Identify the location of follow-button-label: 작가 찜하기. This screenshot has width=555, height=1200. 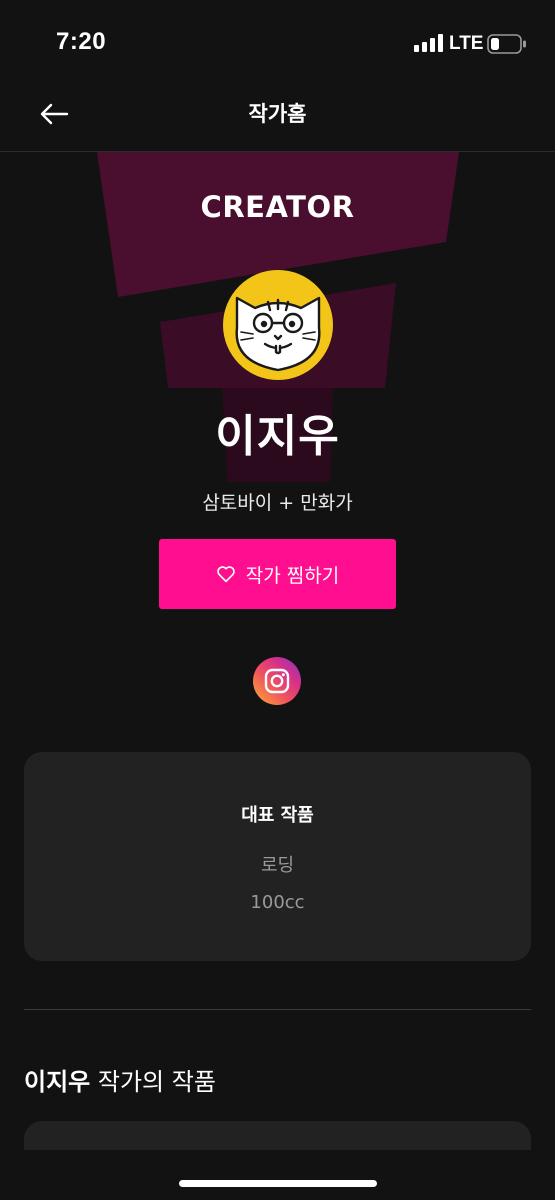
(292, 575).